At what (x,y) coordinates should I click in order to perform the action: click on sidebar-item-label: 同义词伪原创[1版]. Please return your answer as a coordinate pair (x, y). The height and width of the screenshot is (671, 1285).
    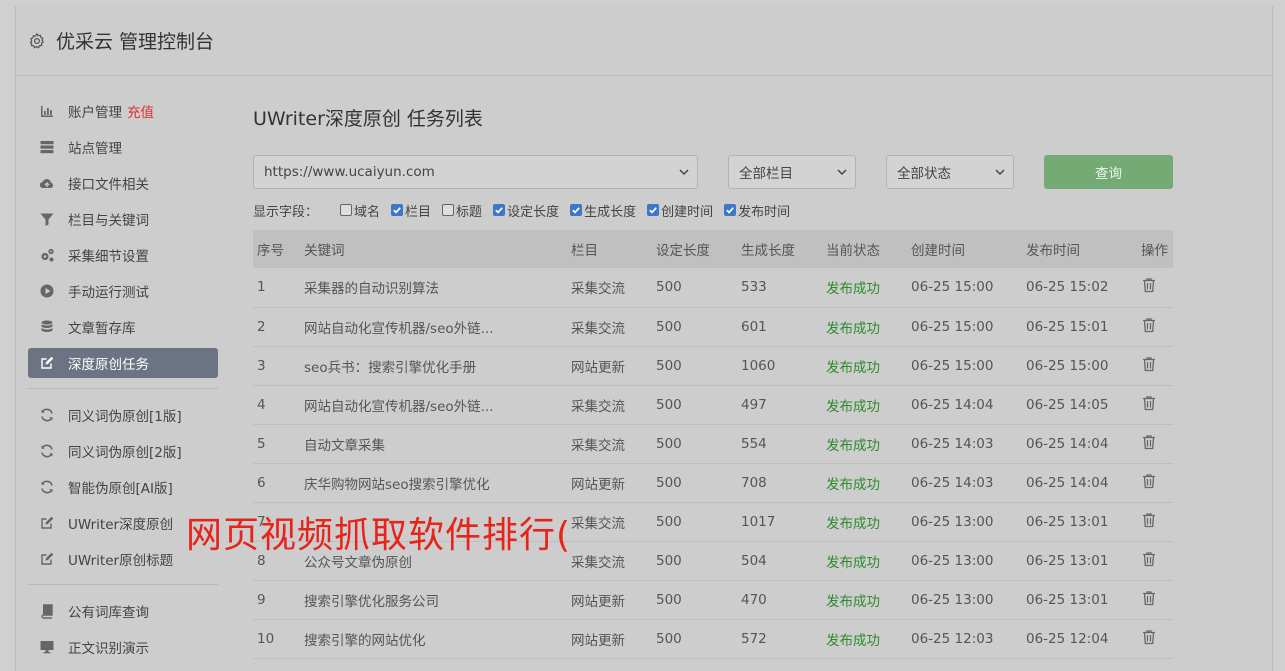
    Looking at the image, I should click on (125, 417).